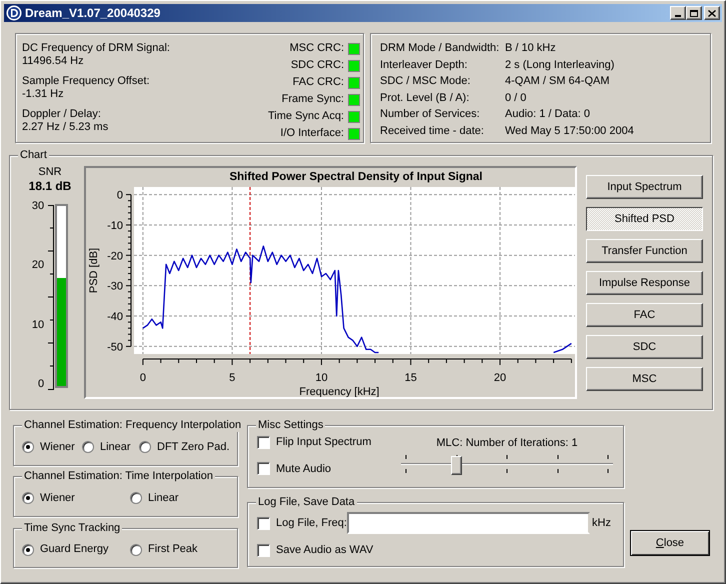 The image size is (726, 584). Describe the element at coordinates (547, 115) in the screenshot. I see `parameter-value: Audio: 1 / Data: 0` at that location.